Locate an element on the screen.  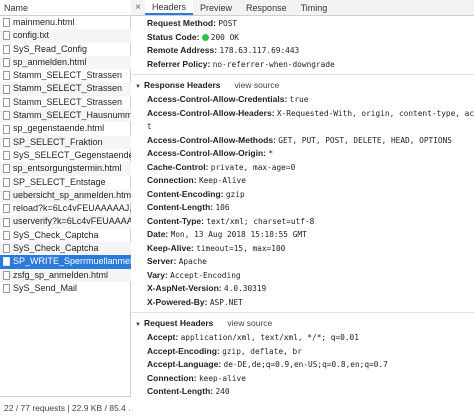
header-key: Access-Control-Allow-Methods: is located at coordinates (211, 139).